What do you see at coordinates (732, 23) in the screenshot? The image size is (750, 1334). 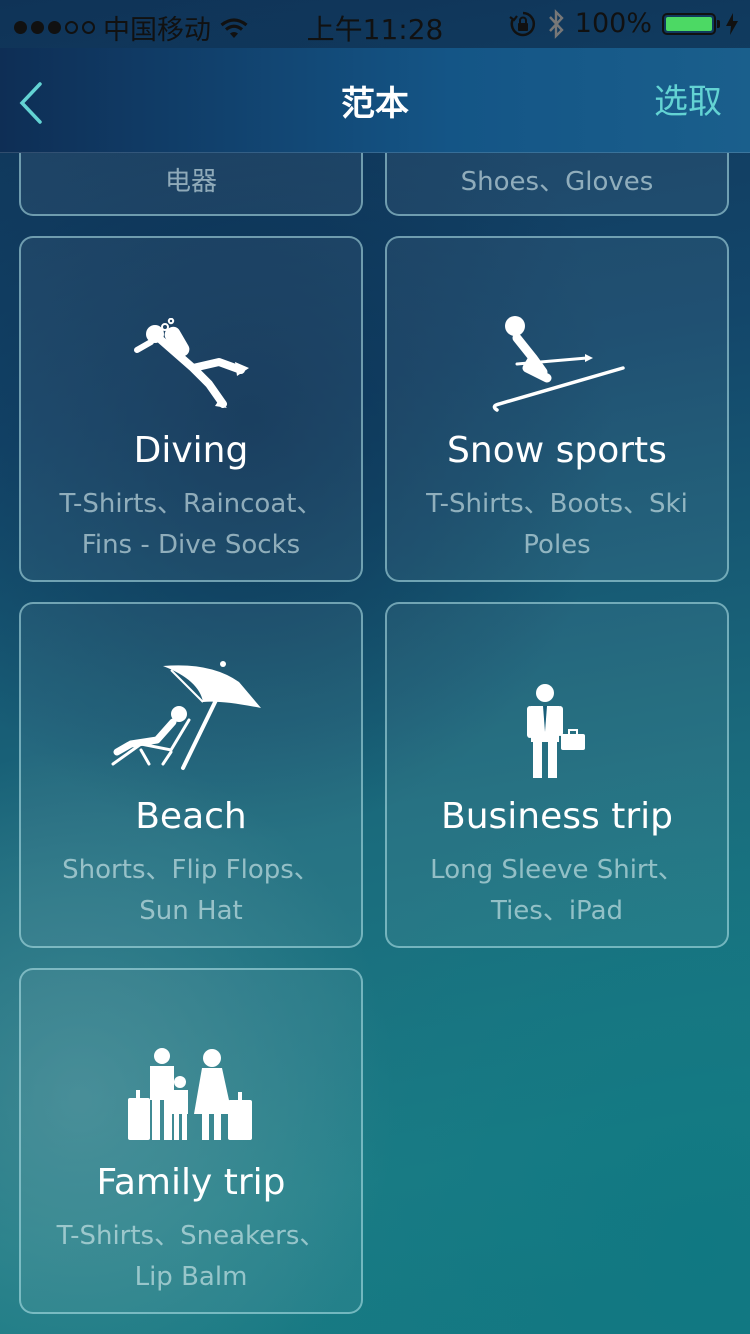 I see `charging-bolt-icon` at bounding box center [732, 23].